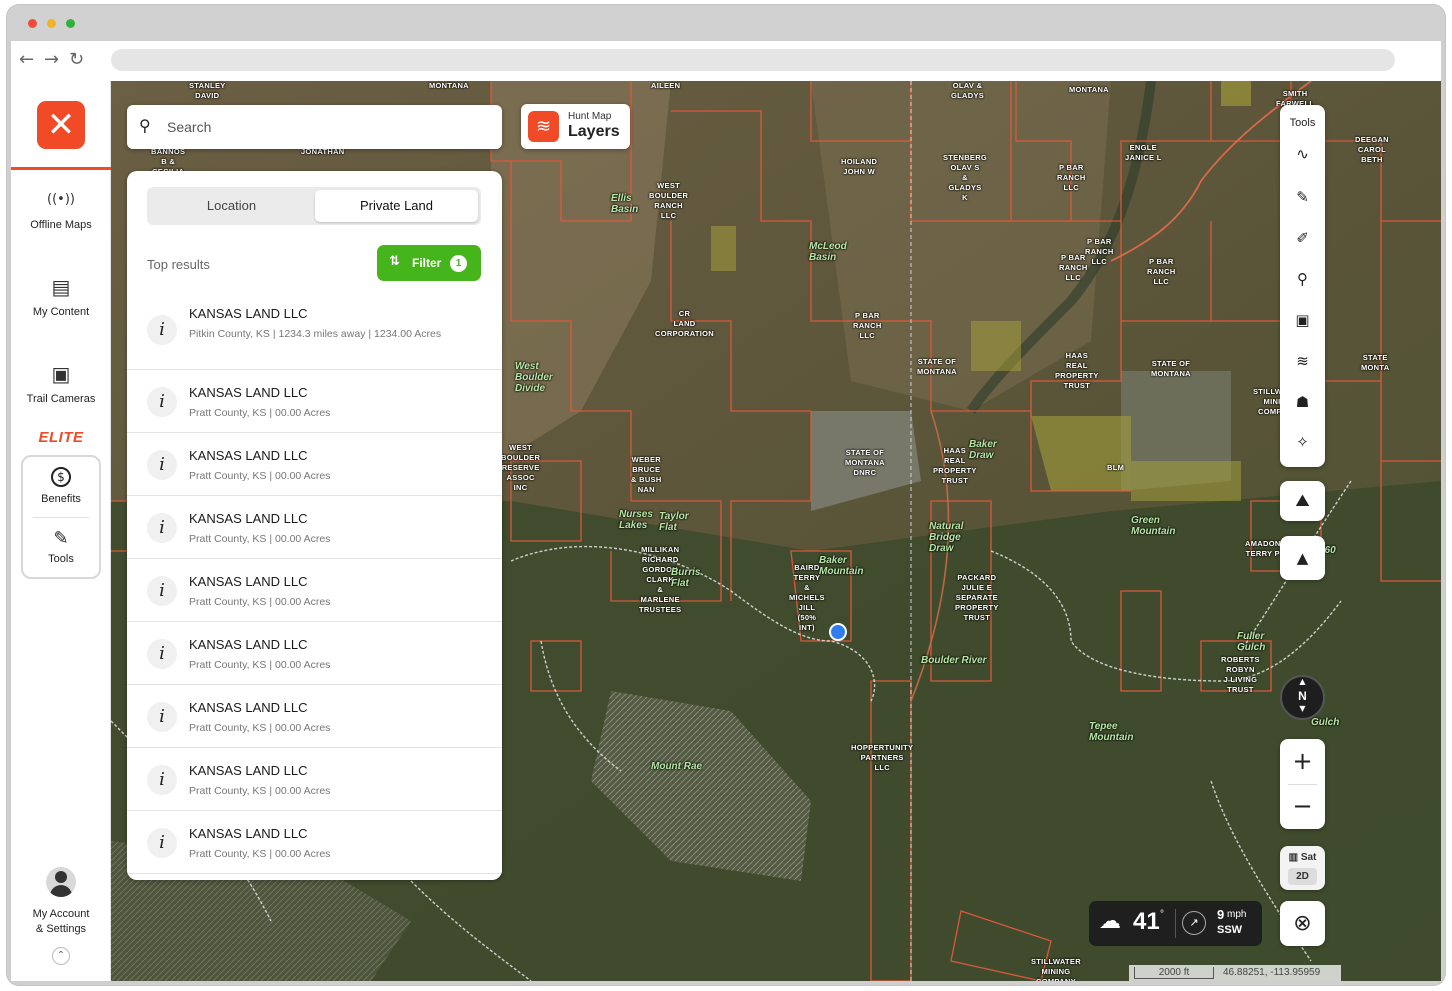 This screenshot has width=1452, height=991. What do you see at coordinates (61, 546) in the screenshot?
I see `sidebar-item-tools: ✎ Tools` at bounding box center [61, 546].